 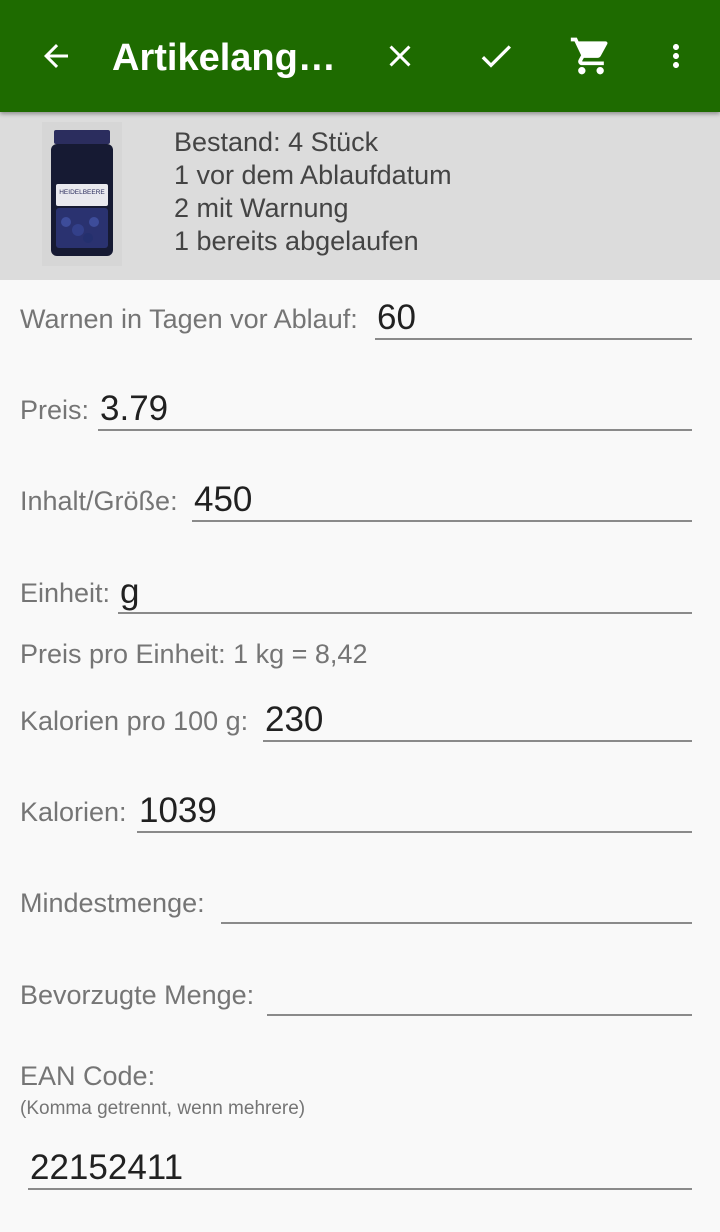 What do you see at coordinates (496, 56) in the screenshot?
I see `check-icon` at bounding box center [496, 56].